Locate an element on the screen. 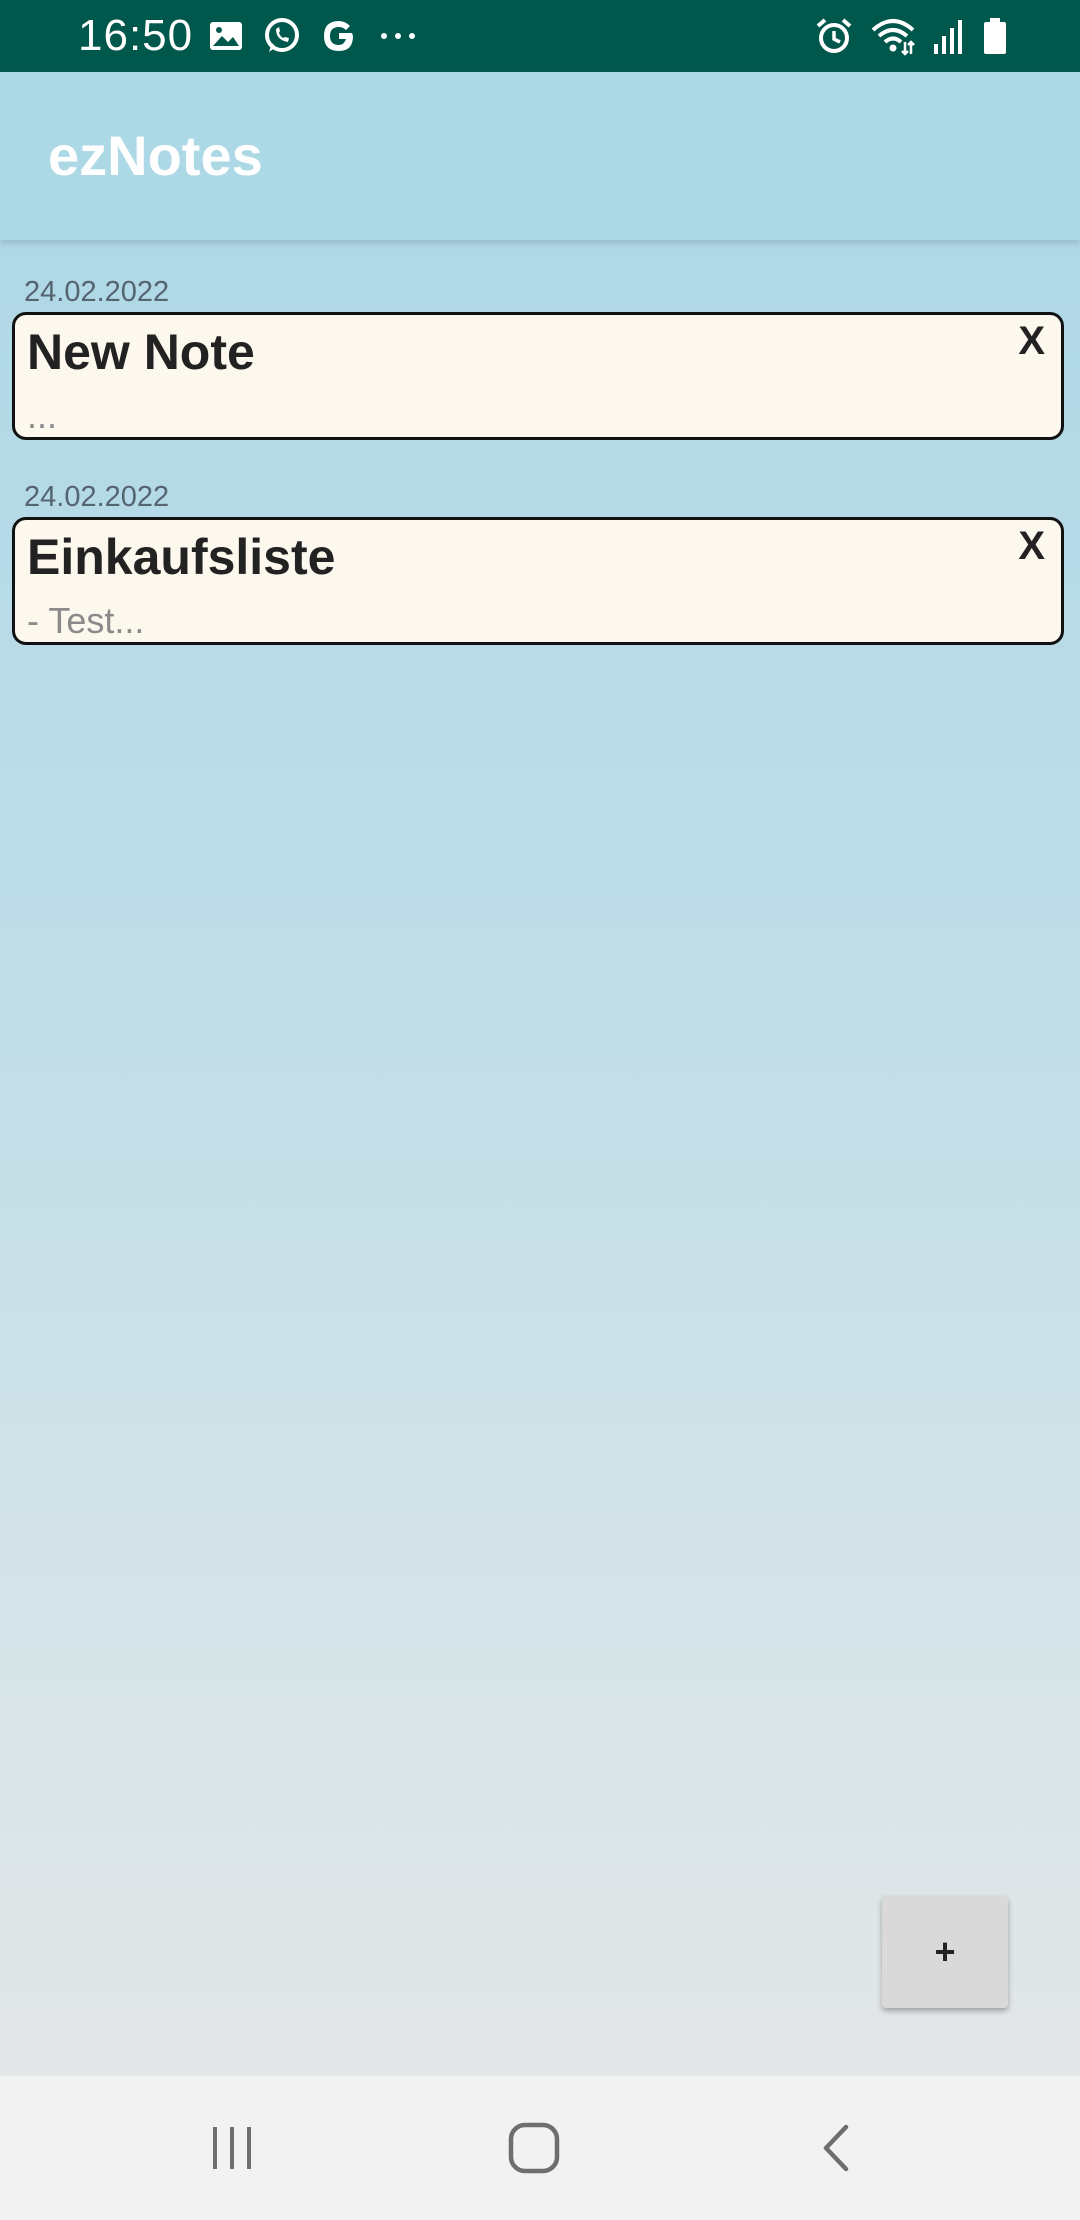 The width and height of the screenshot is (1080, 2220). home-icon is located at coordinates (534, 2148).